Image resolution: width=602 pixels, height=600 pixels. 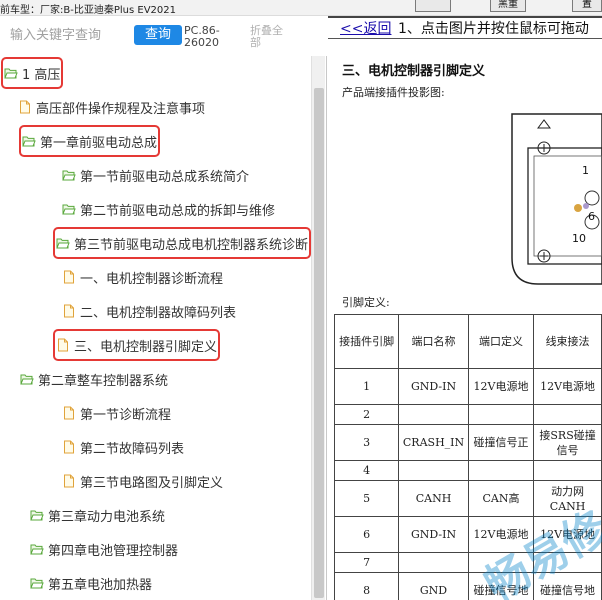 What do you see at coordinates (158, 35) in the screenshot?
I see `query-button: 查询` at bounding box center [158, 35].